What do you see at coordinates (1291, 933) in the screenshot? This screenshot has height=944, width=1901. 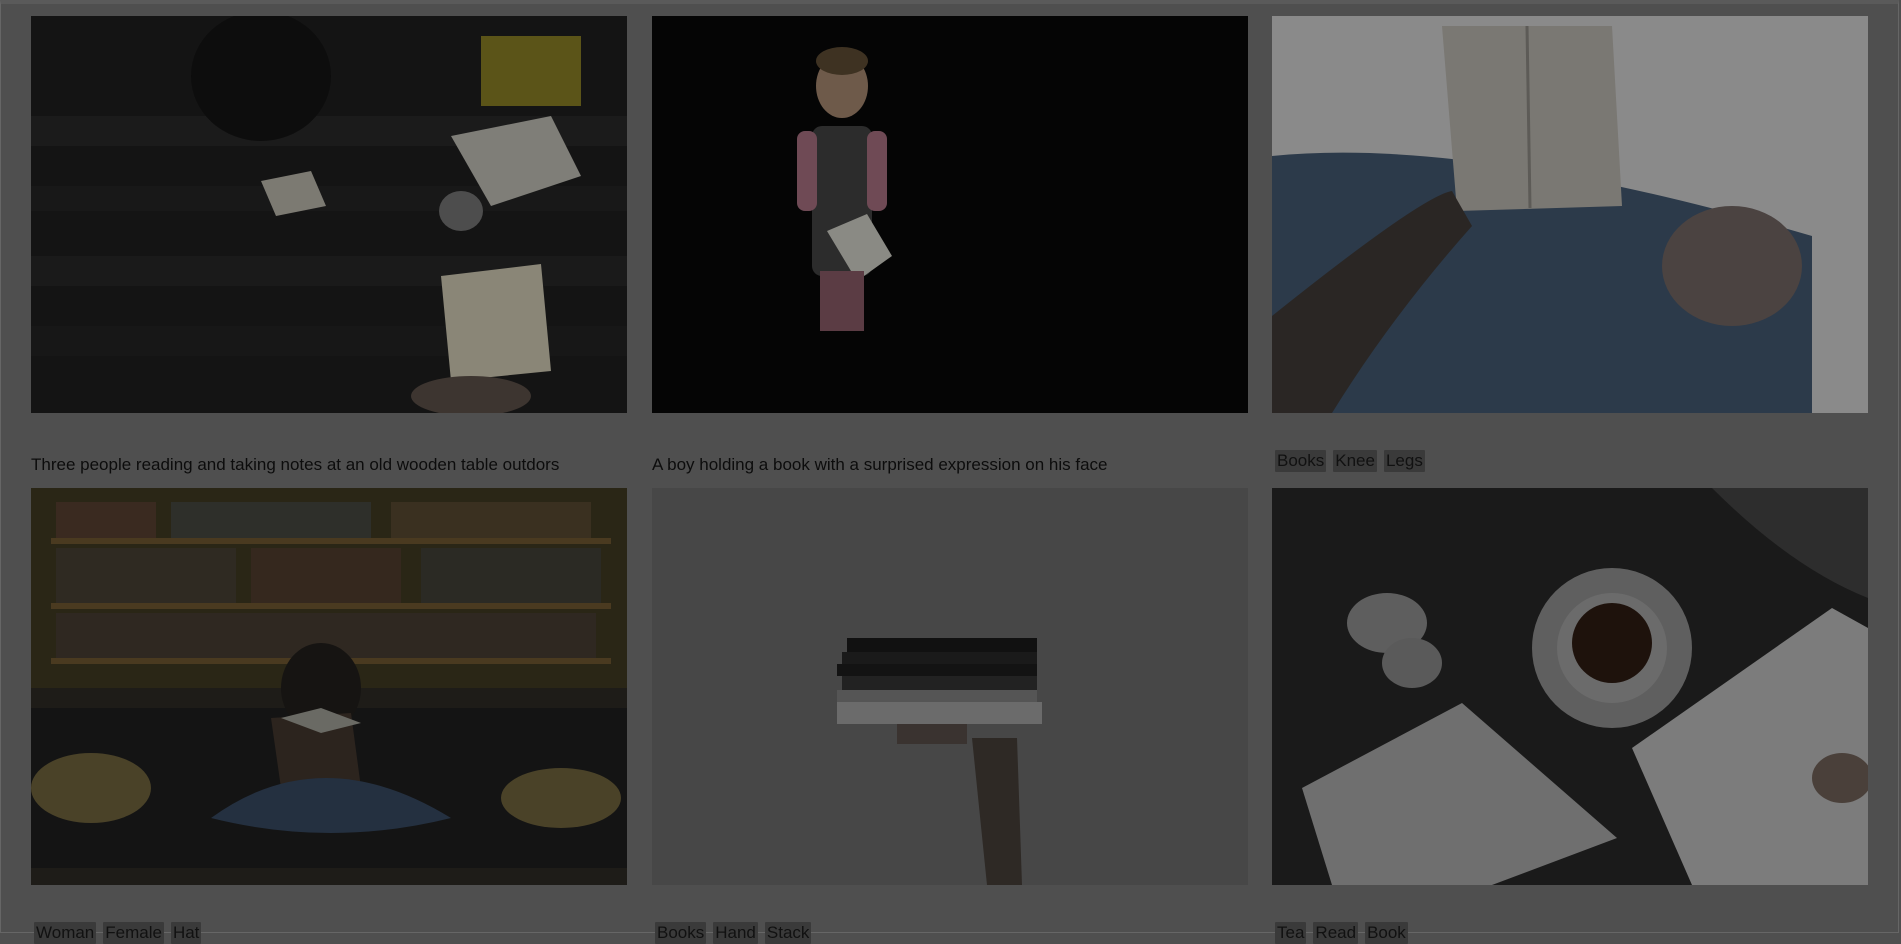 I see `tag-chip: Tea` at bounding box center [1291, 933].